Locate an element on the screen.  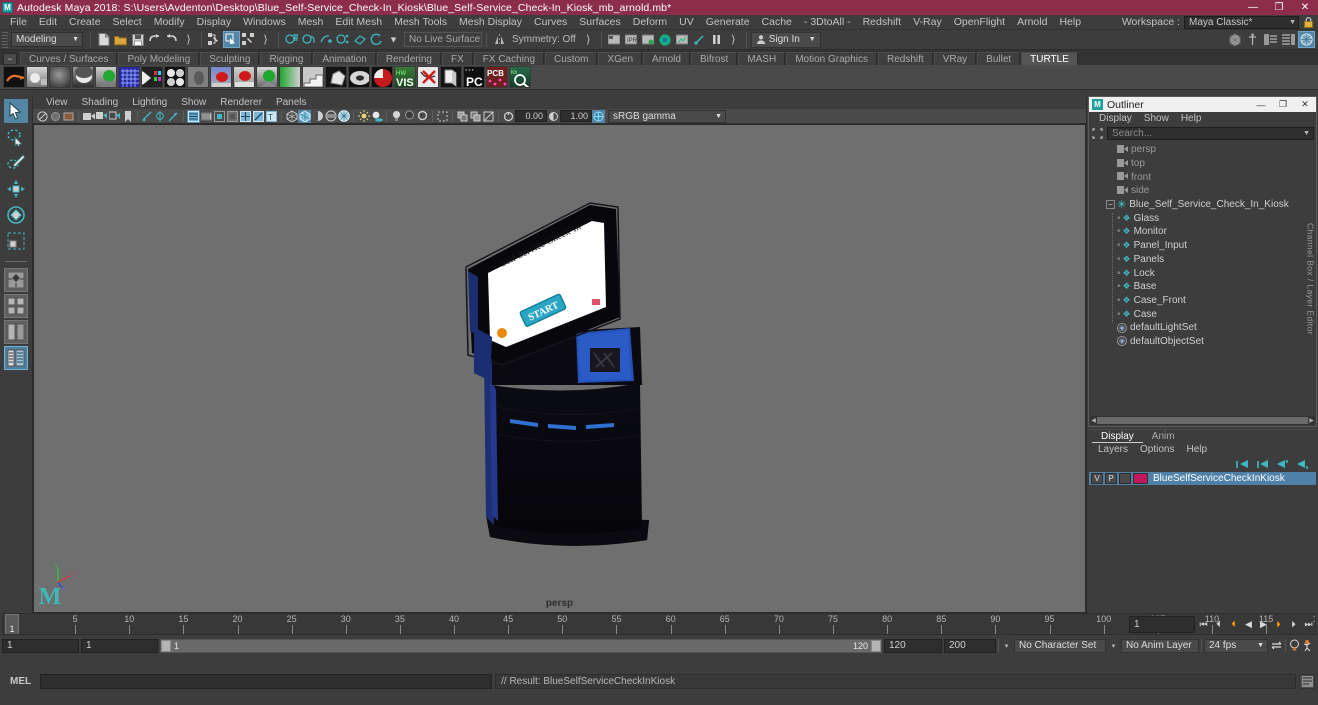
toolbar-grip is located at coordinates (5, 39).